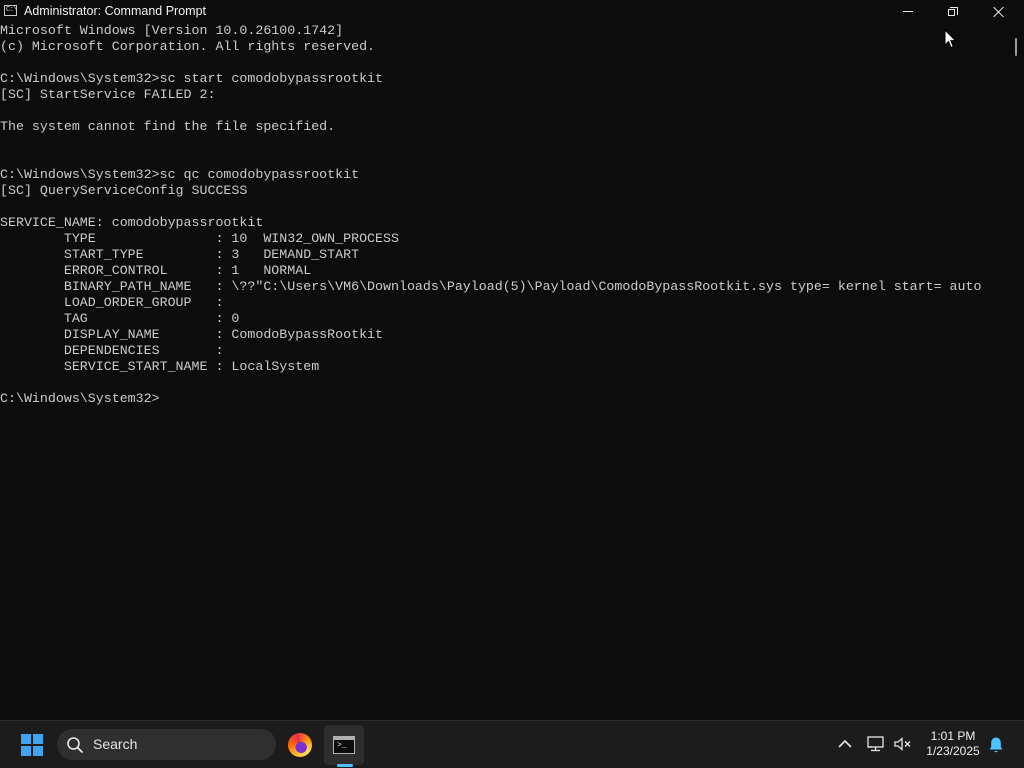  I want to click on restore-icon, so click(953, 11).